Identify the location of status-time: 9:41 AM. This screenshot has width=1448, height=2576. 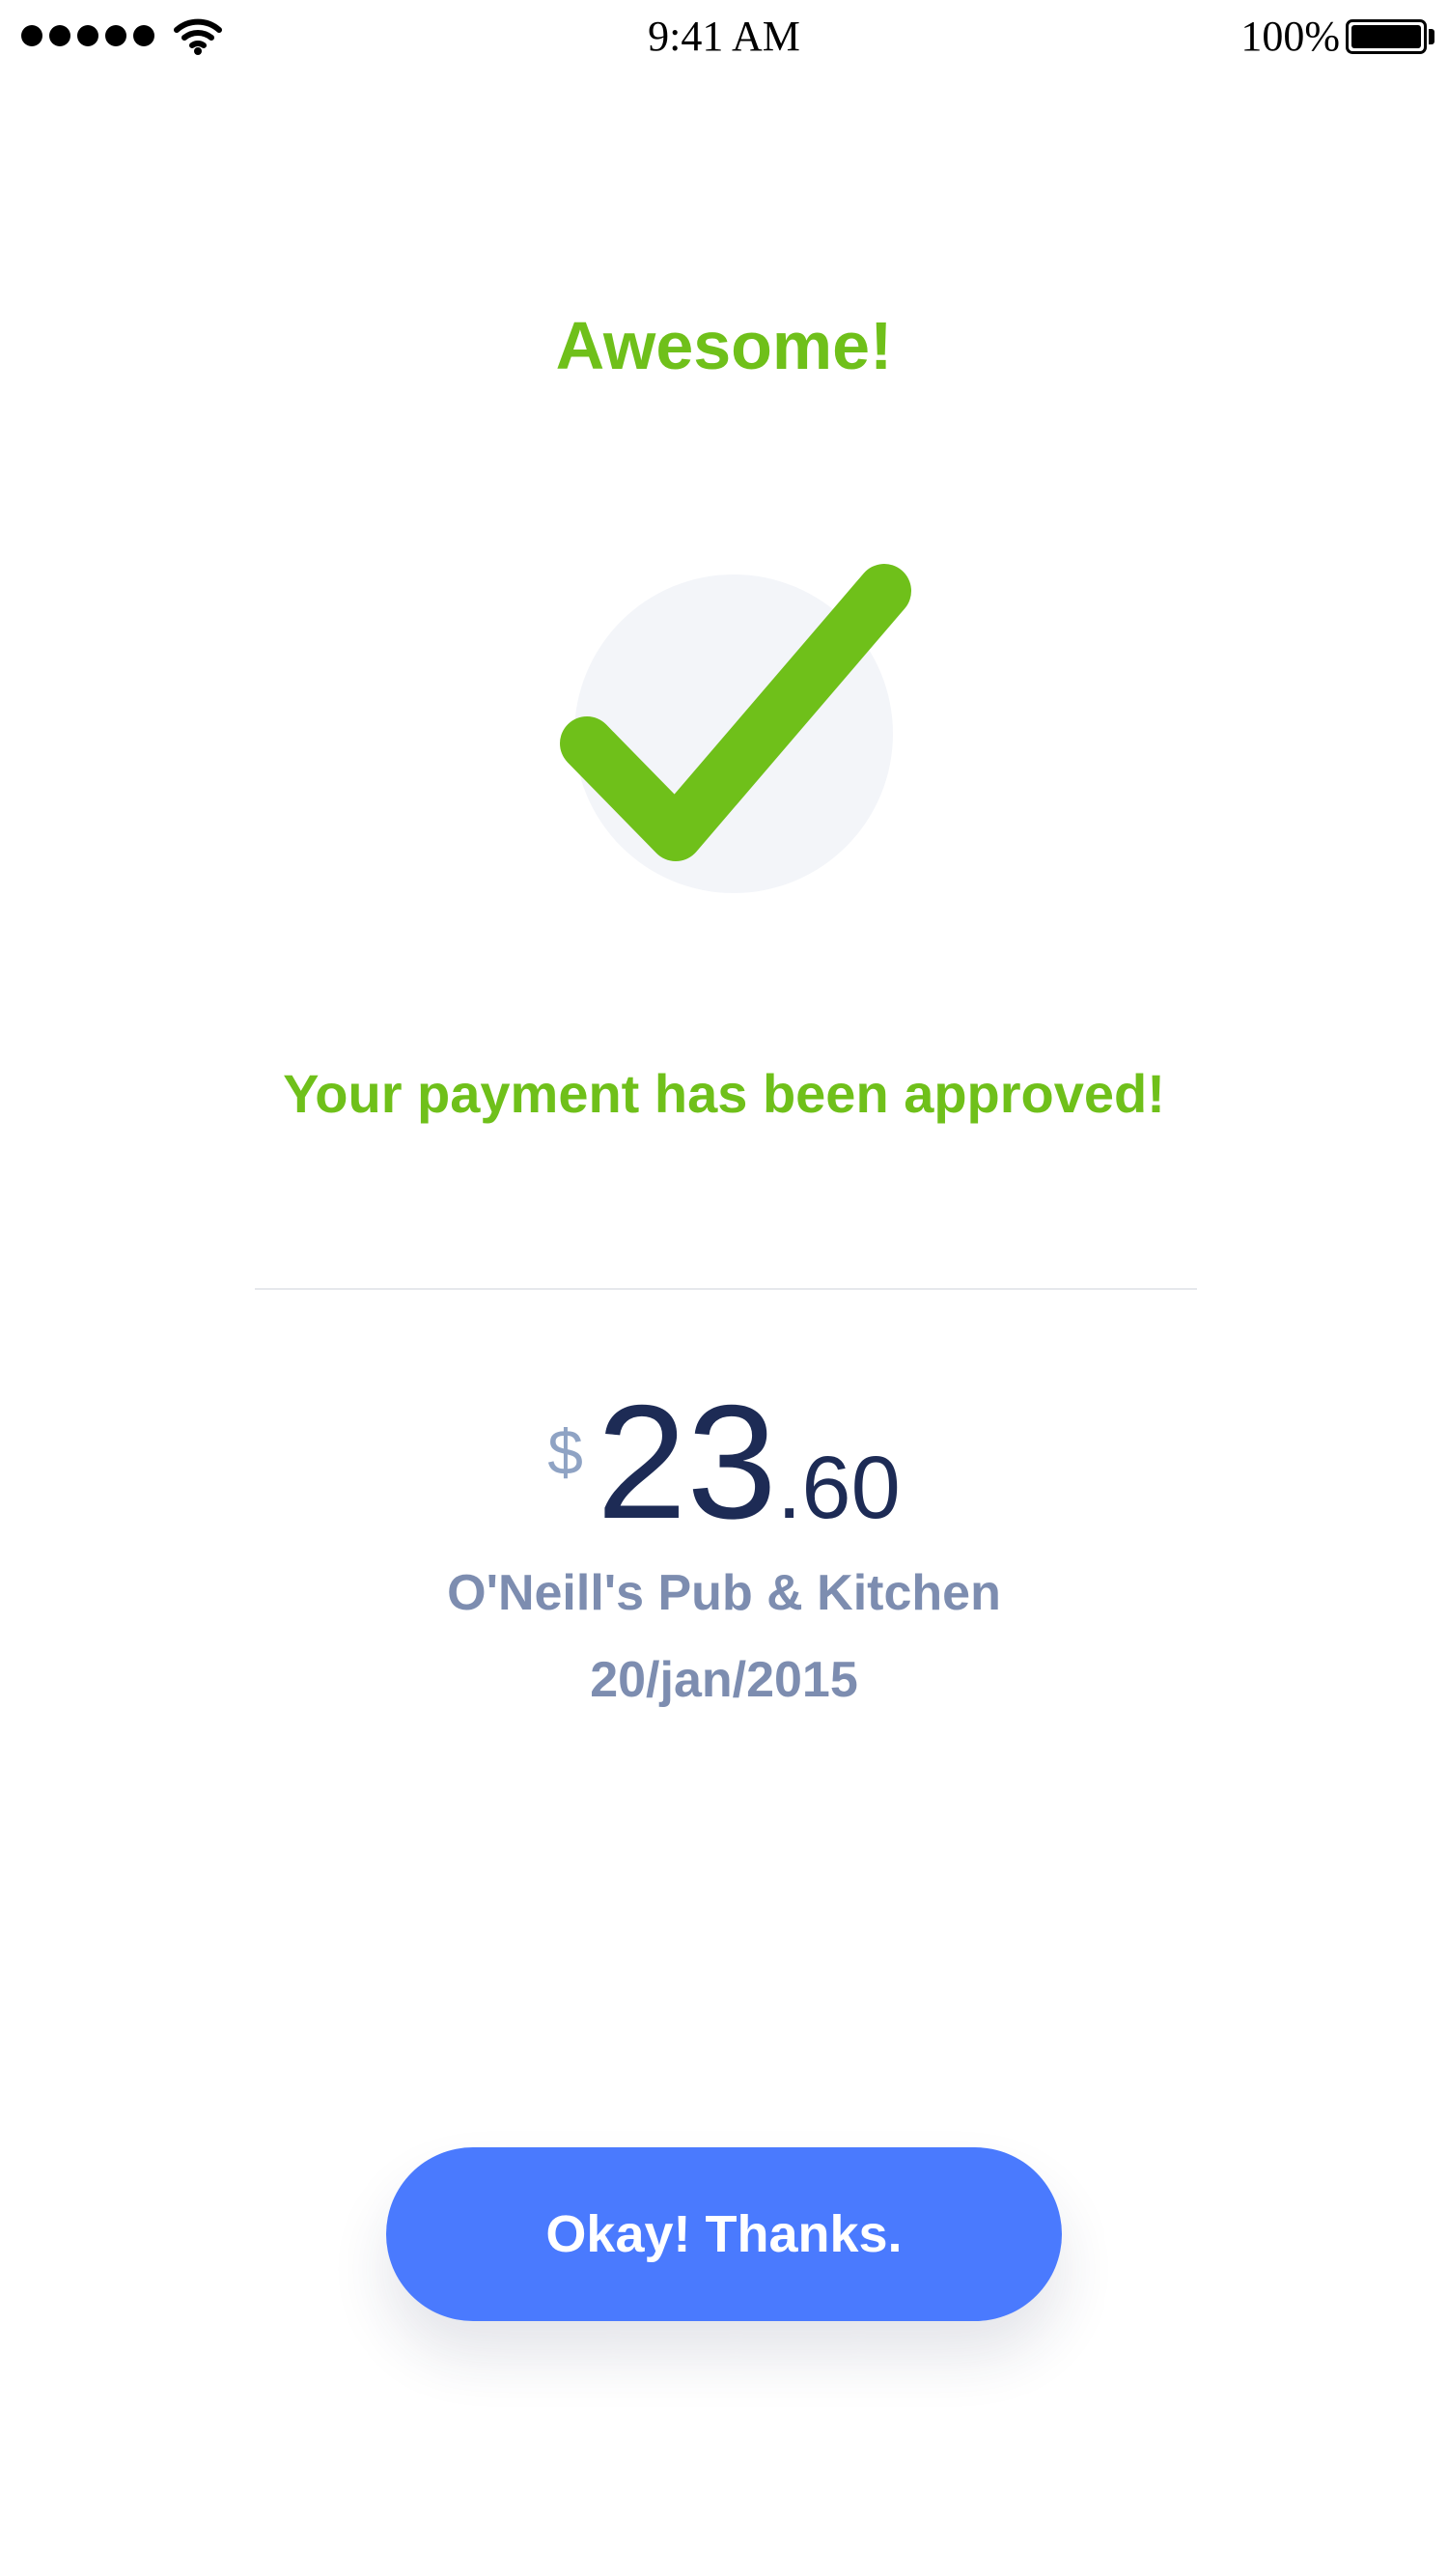
(724, 36).